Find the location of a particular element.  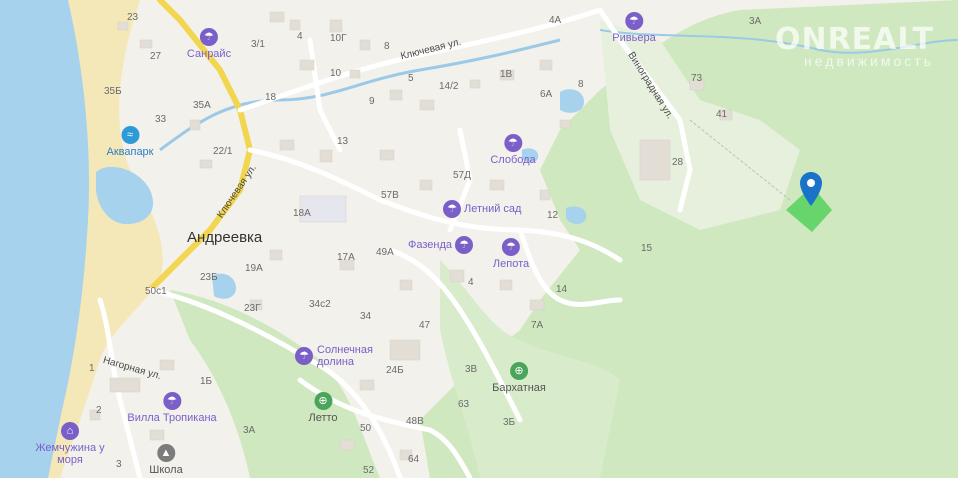

house-number: 63 is located at coordinates (464, 404).